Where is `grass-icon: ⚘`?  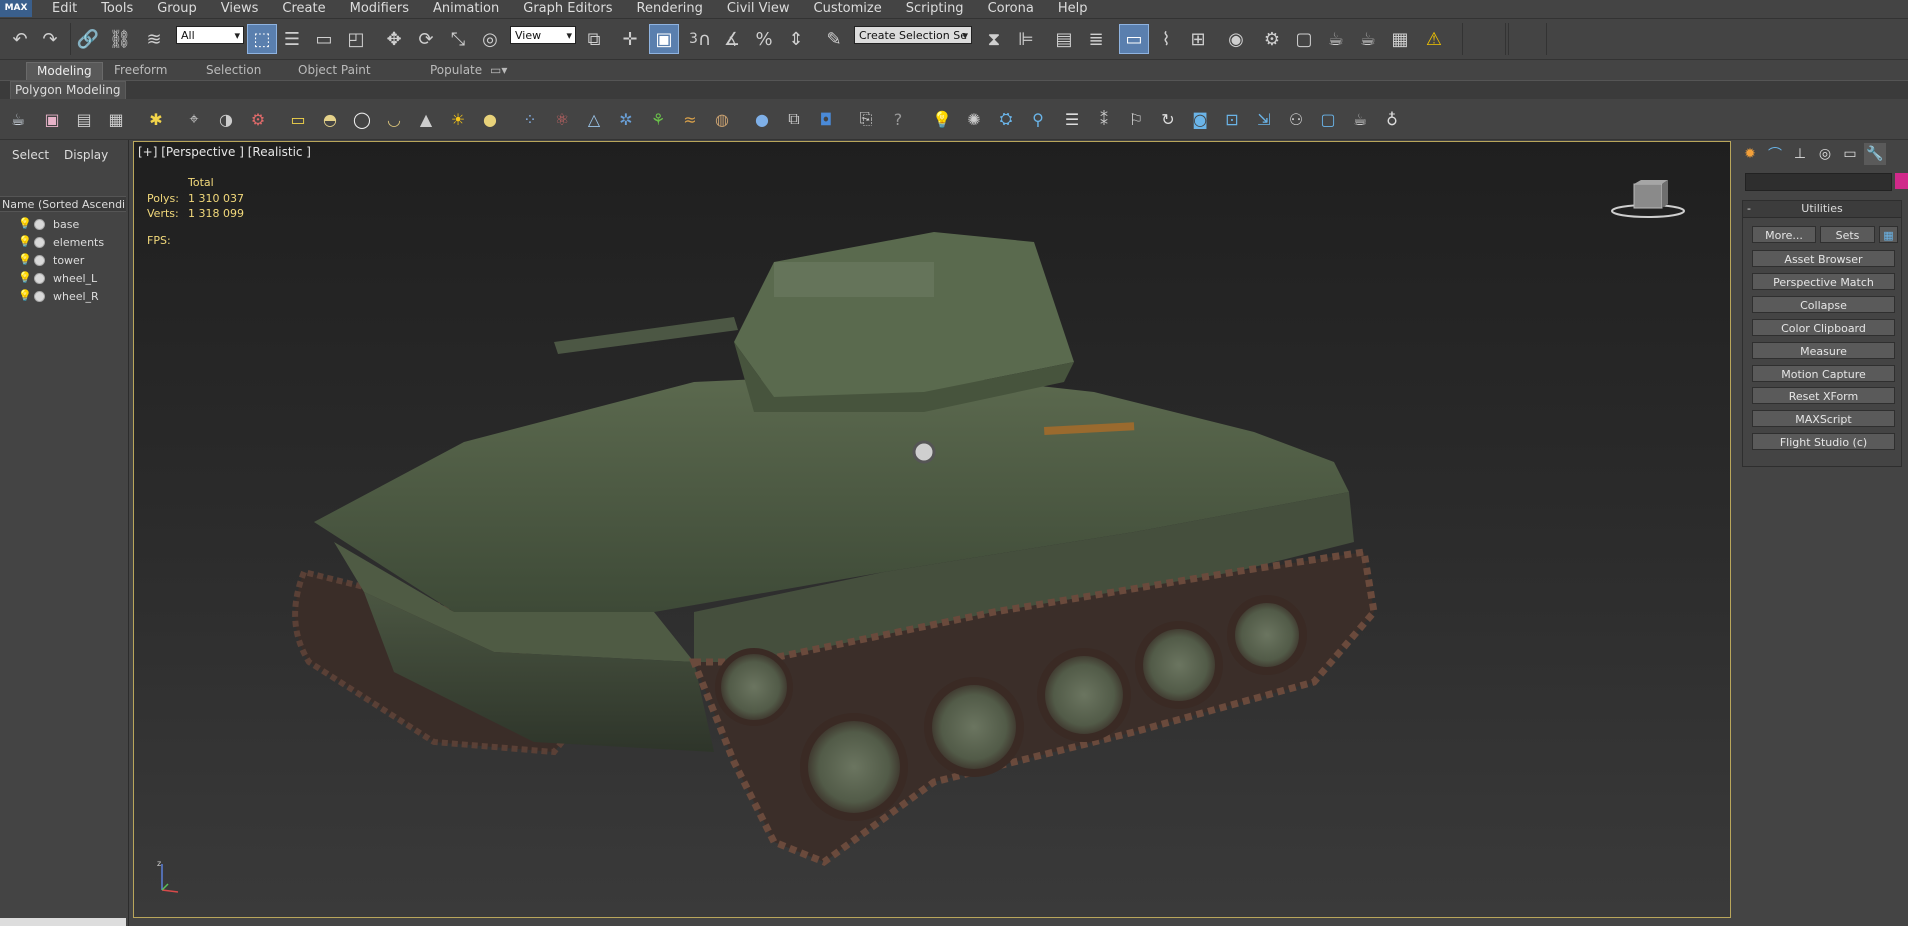 grass-icon: ⚘ is located at coordinates (658, 119).